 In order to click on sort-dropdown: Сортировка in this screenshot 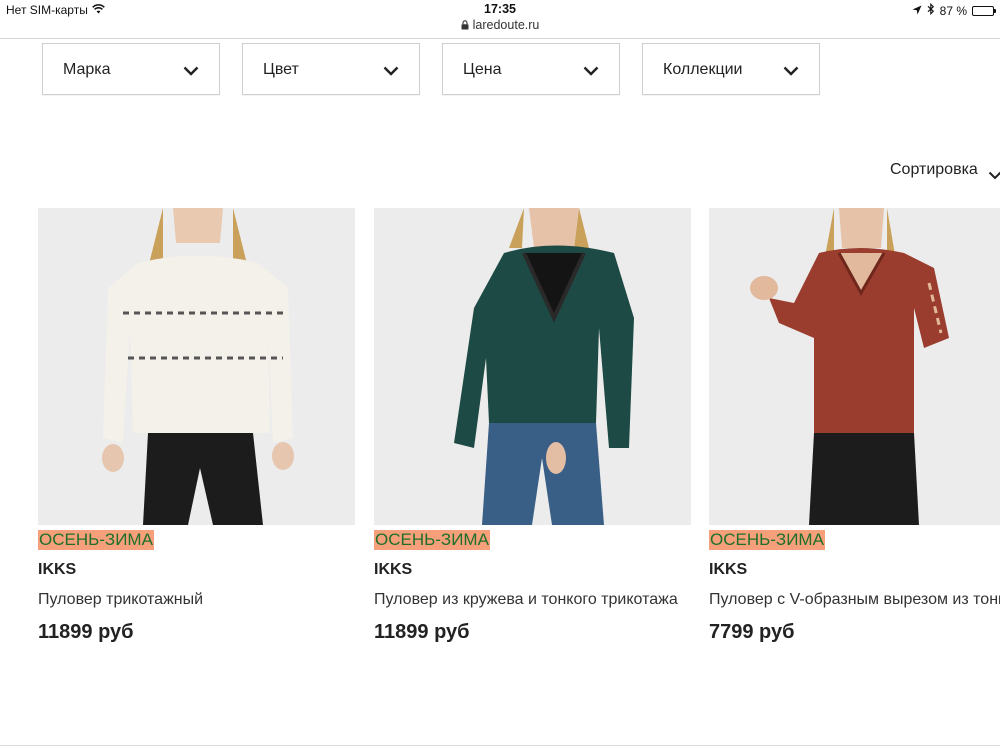, I will do `click(945, 170)`.